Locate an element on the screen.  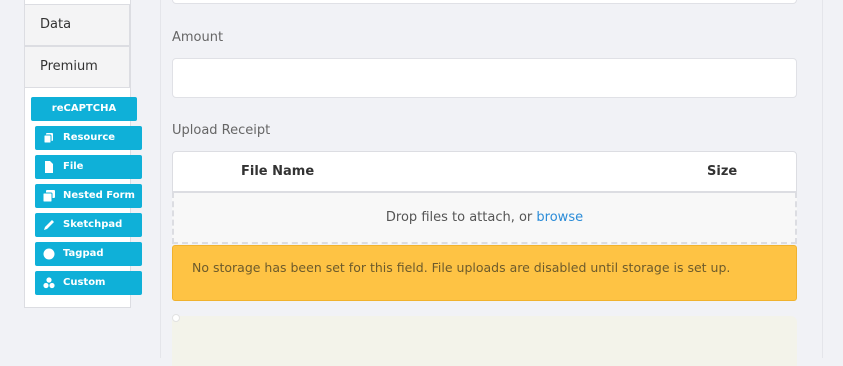
previous-field-input is located at coordinates (484, 2).